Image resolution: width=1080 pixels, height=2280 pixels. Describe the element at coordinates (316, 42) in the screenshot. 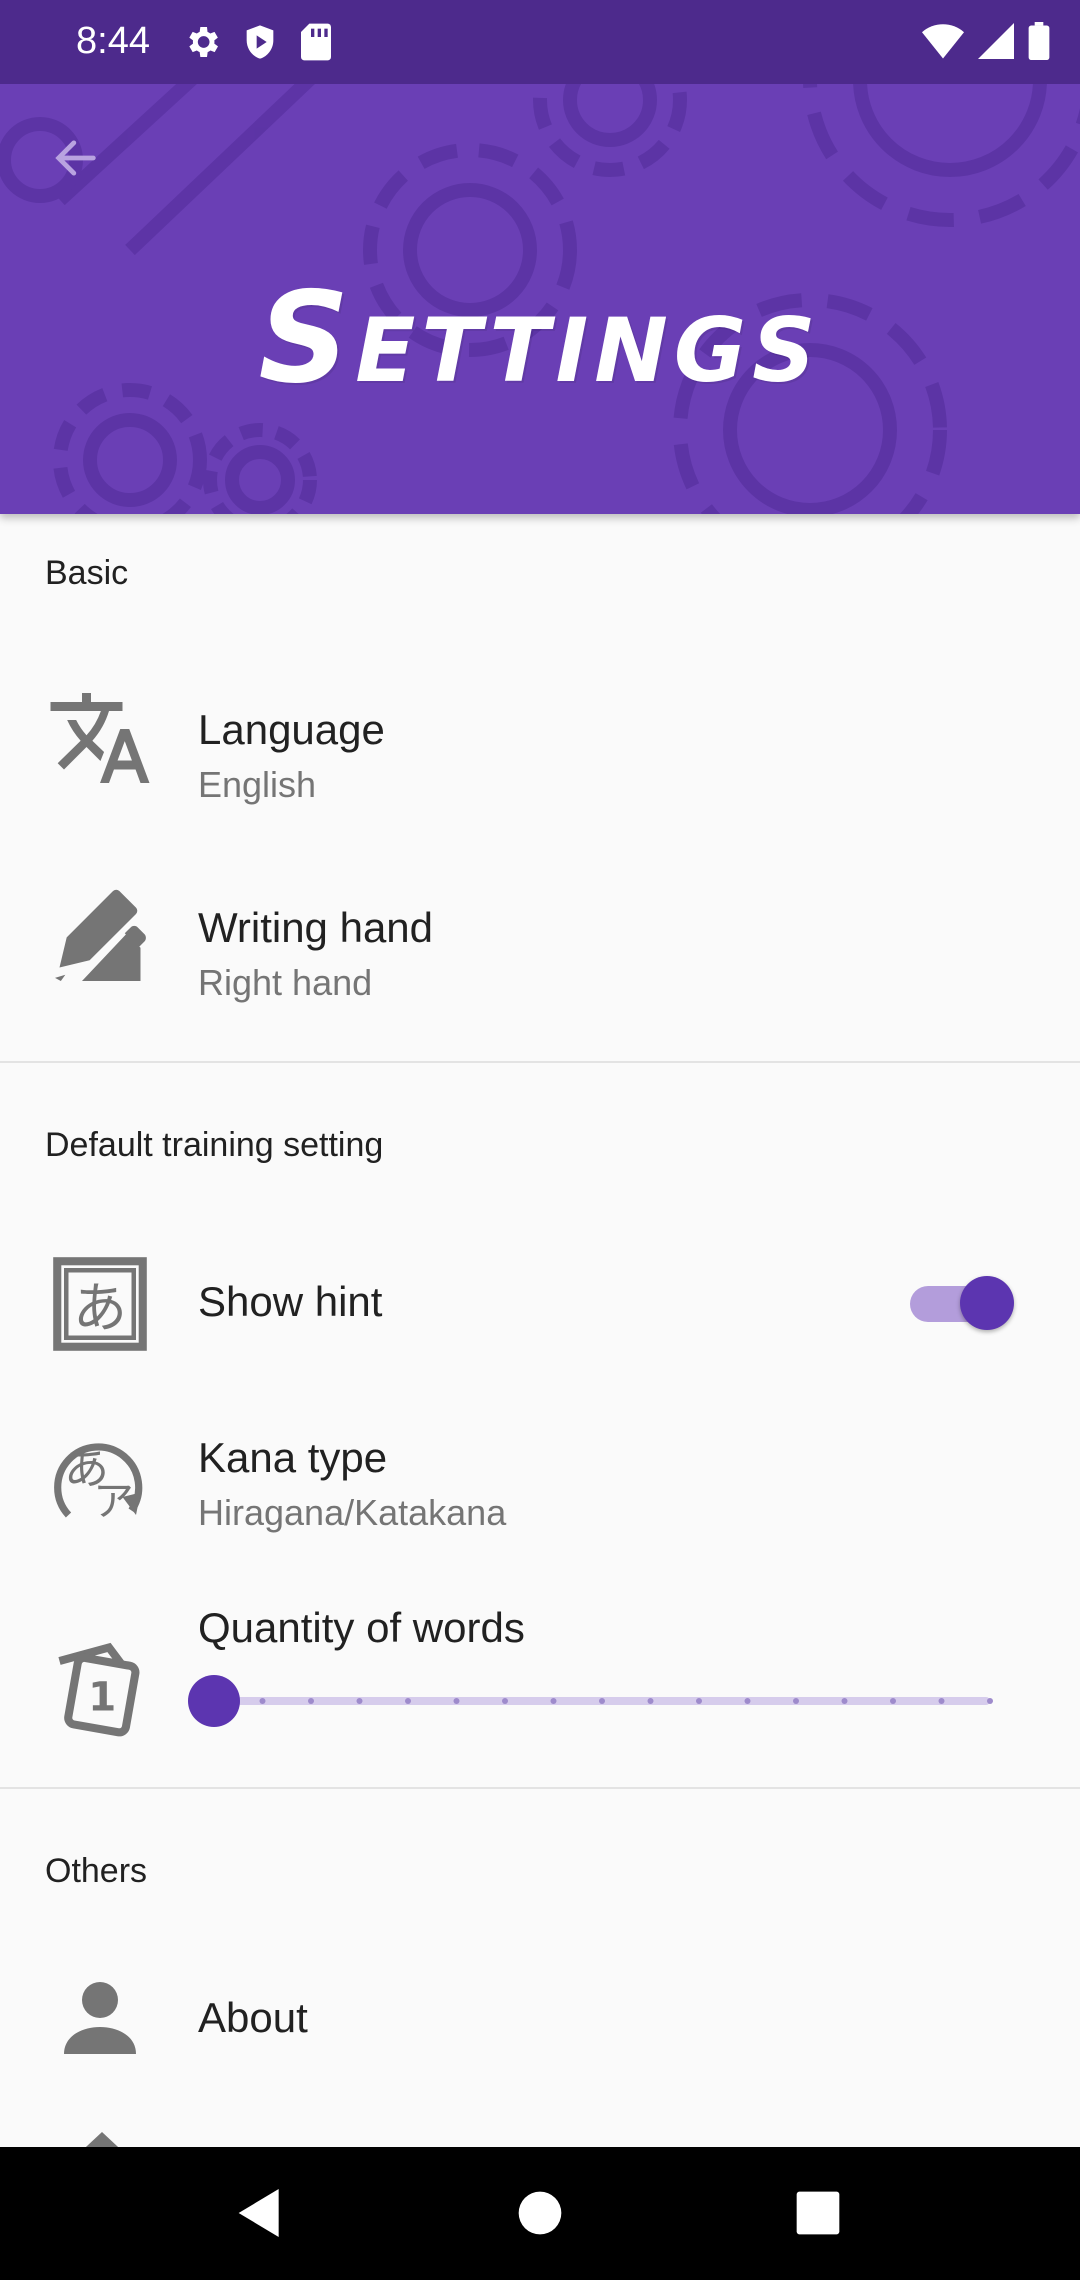

I see `sd-card-icon` at that location.